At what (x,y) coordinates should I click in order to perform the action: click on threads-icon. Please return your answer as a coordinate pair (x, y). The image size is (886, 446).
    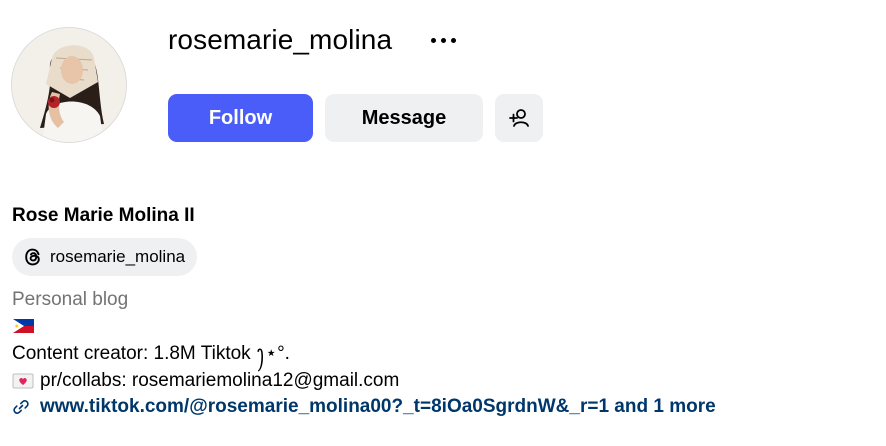
    Looking at the image, I should click on (32, 257).